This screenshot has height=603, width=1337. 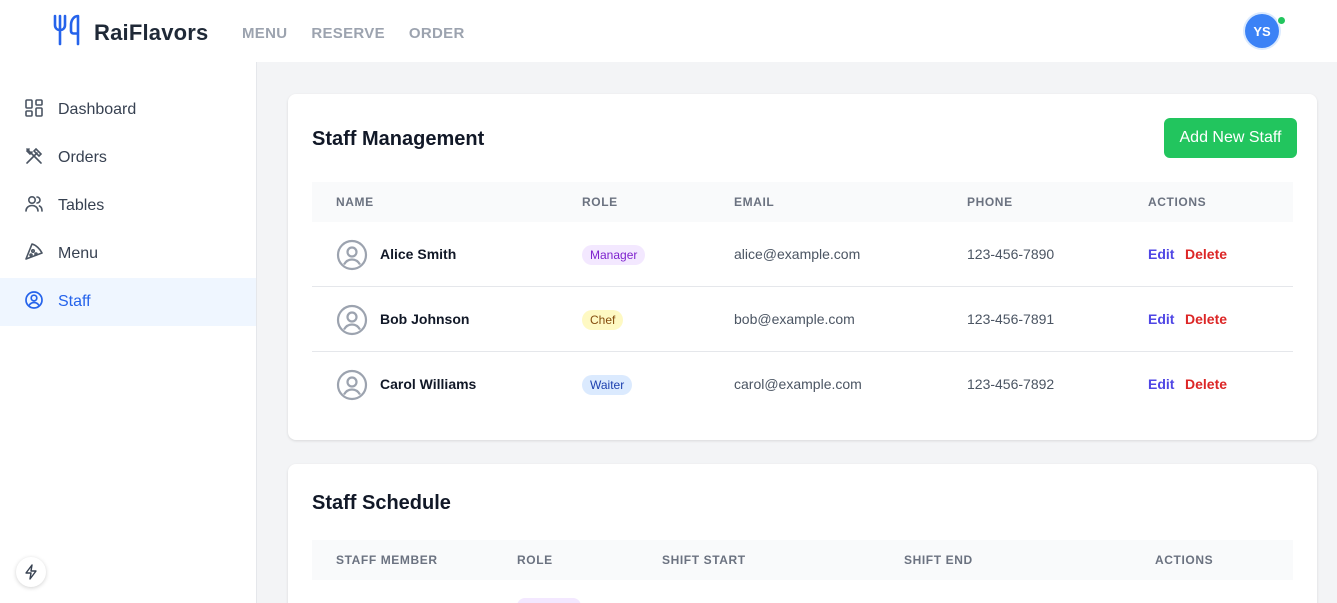 I want to click on column-header-shift-end: SHIFT END, so click(x=938, y=560).